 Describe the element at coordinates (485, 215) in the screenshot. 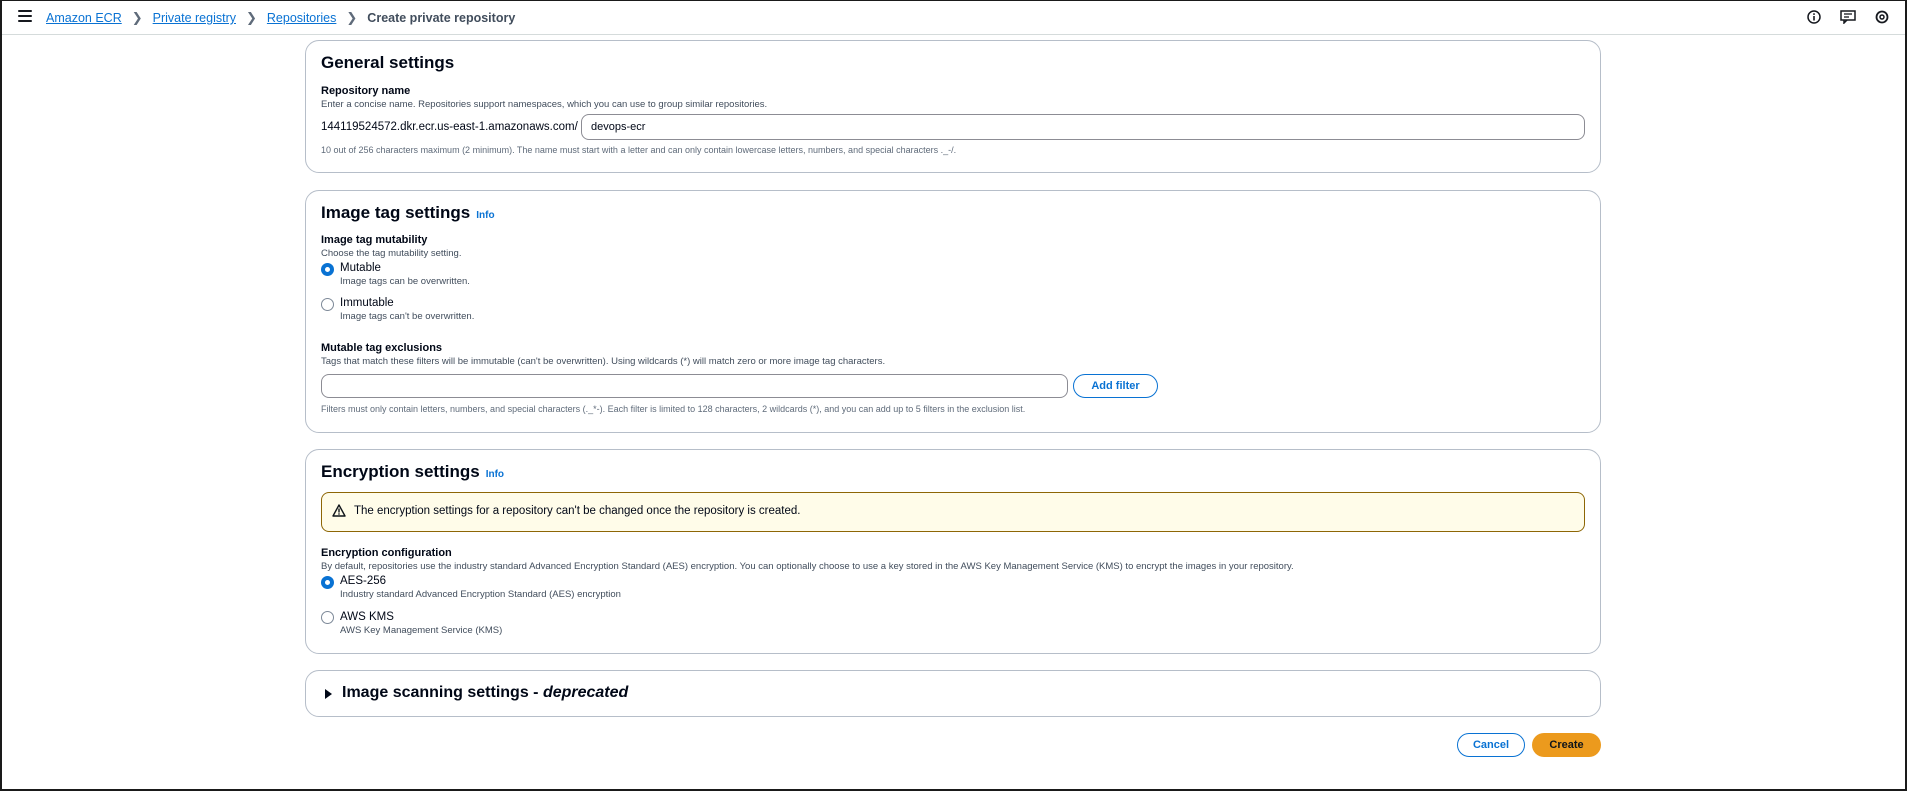

I see `image-tag-info-link: Info` at that location.